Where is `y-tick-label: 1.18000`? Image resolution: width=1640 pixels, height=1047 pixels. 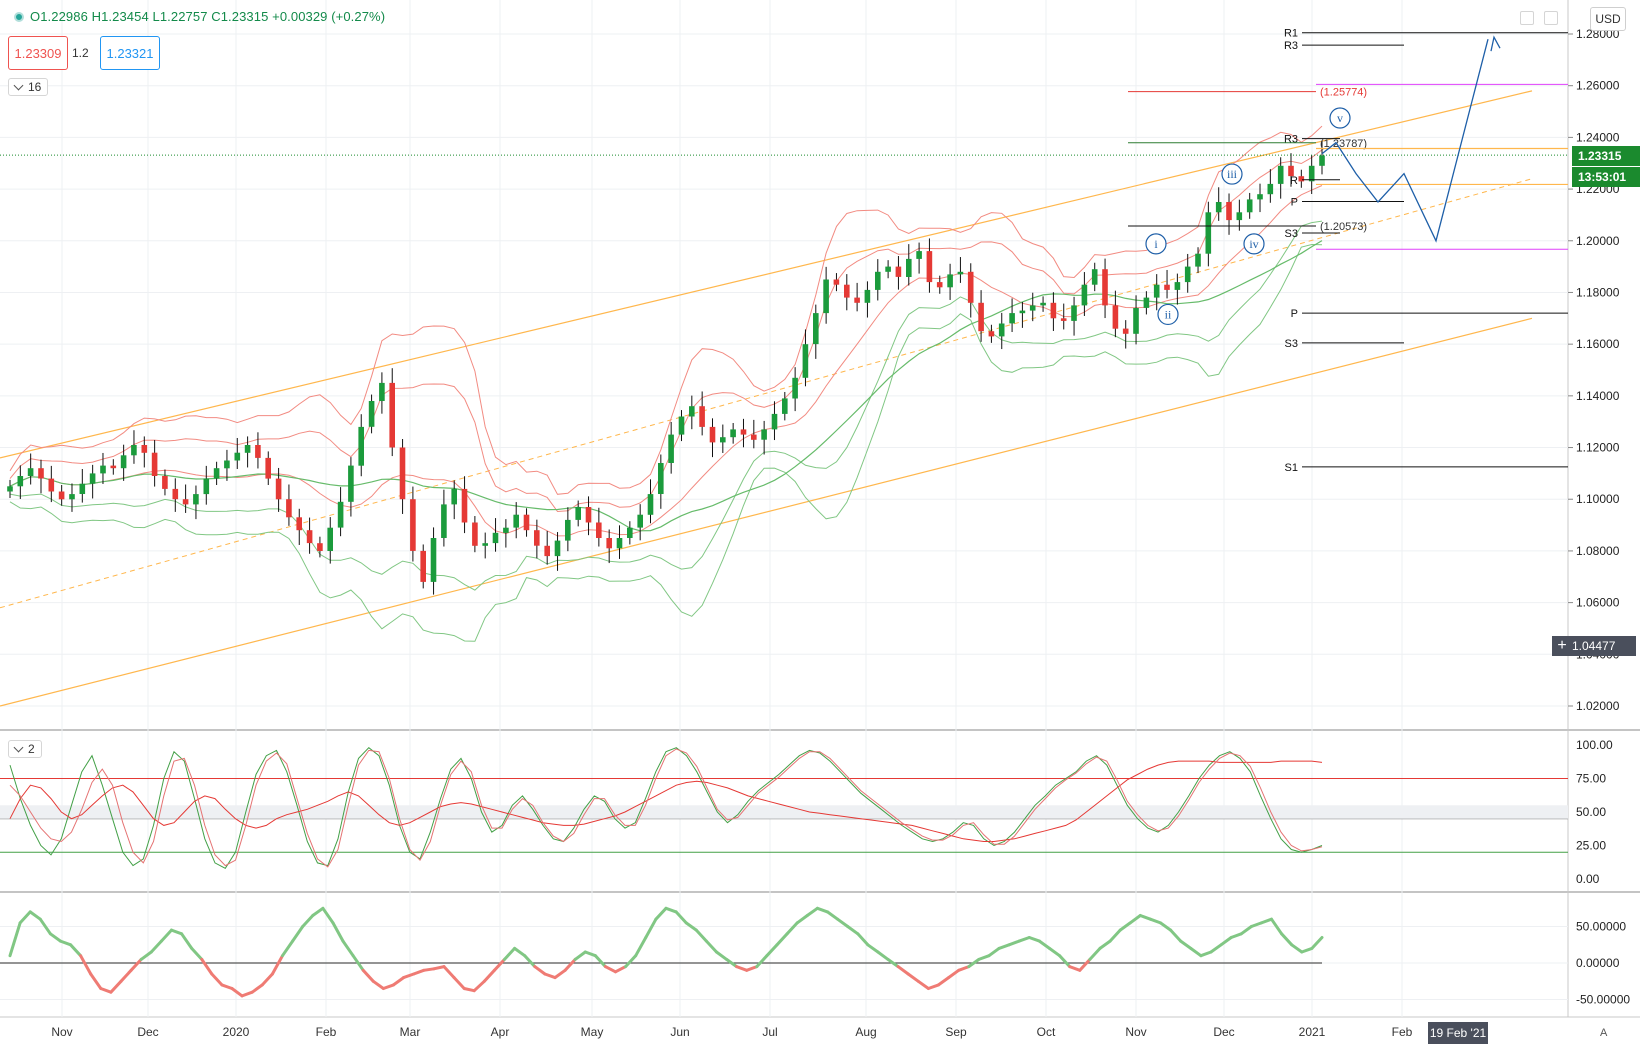
y-tick-label: 1.18000 is located at coordinates (1598, 292).